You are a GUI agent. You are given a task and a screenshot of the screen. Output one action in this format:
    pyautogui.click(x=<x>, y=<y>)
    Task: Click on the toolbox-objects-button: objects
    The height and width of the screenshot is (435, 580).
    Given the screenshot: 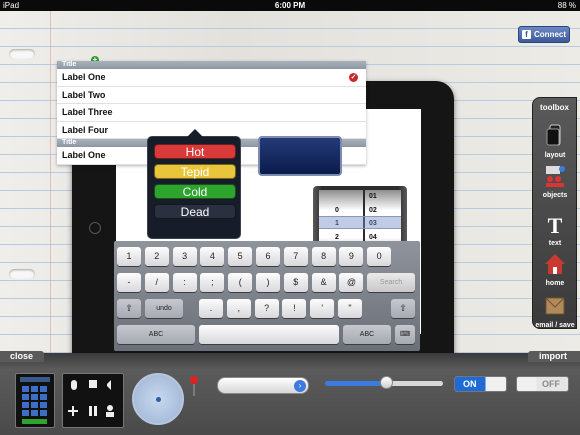 What is the action you would take?
    pyautogui.click(x=555, y=181)
    